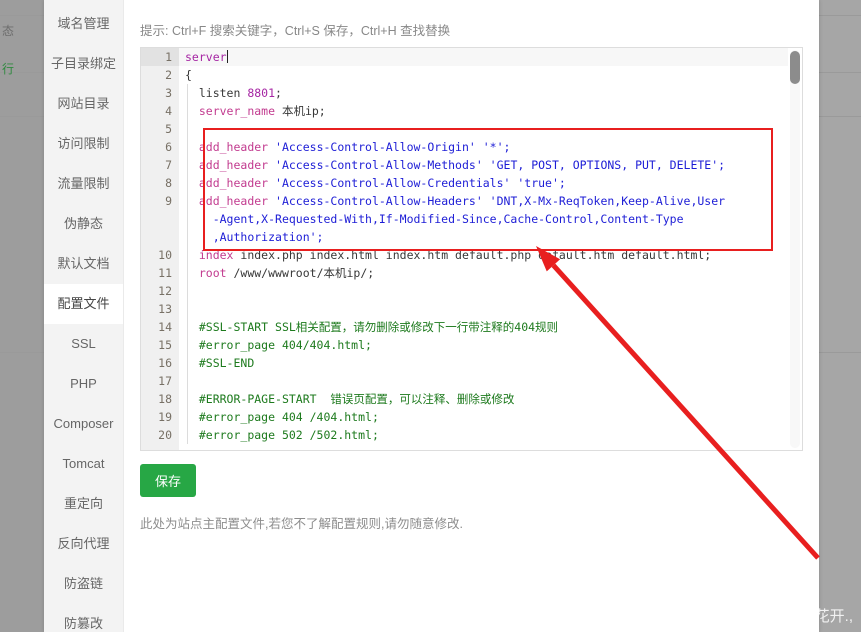  I want to click on line-number: 4, so click(168, 111).